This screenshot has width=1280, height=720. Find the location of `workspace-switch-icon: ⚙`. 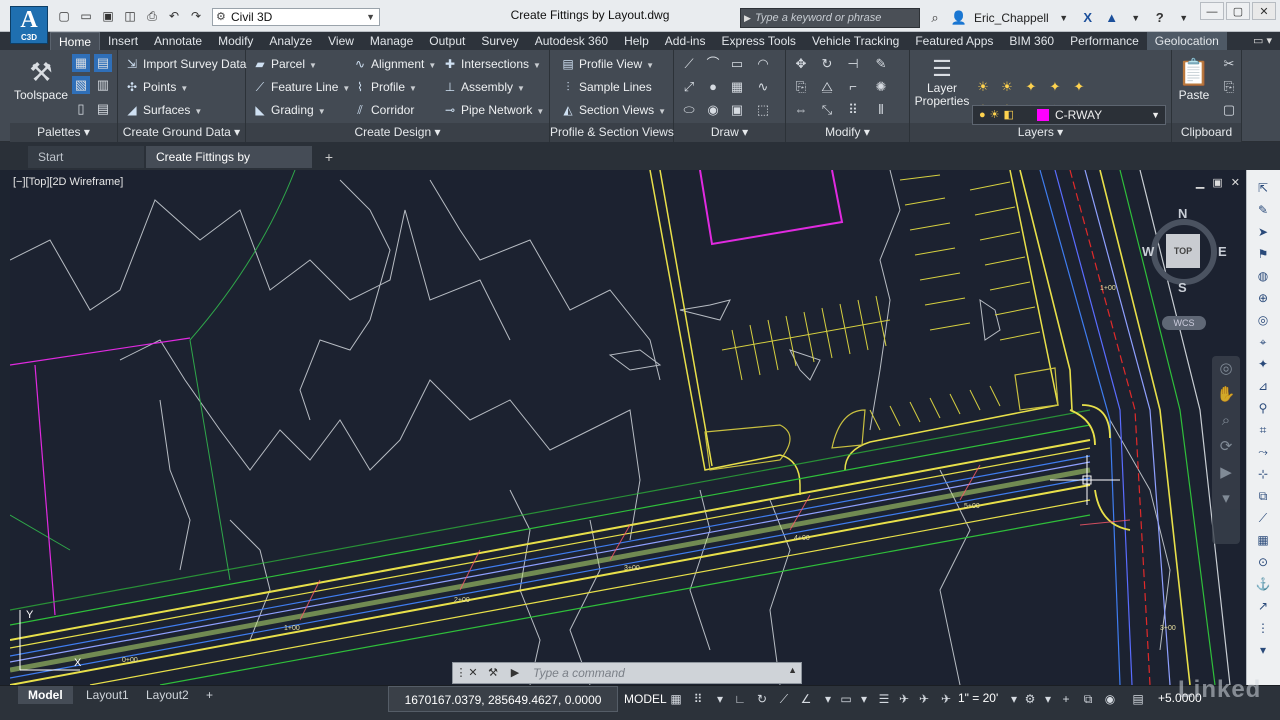

workspace-switch-icon: ⚙ is located at coordinates (1030, 699).